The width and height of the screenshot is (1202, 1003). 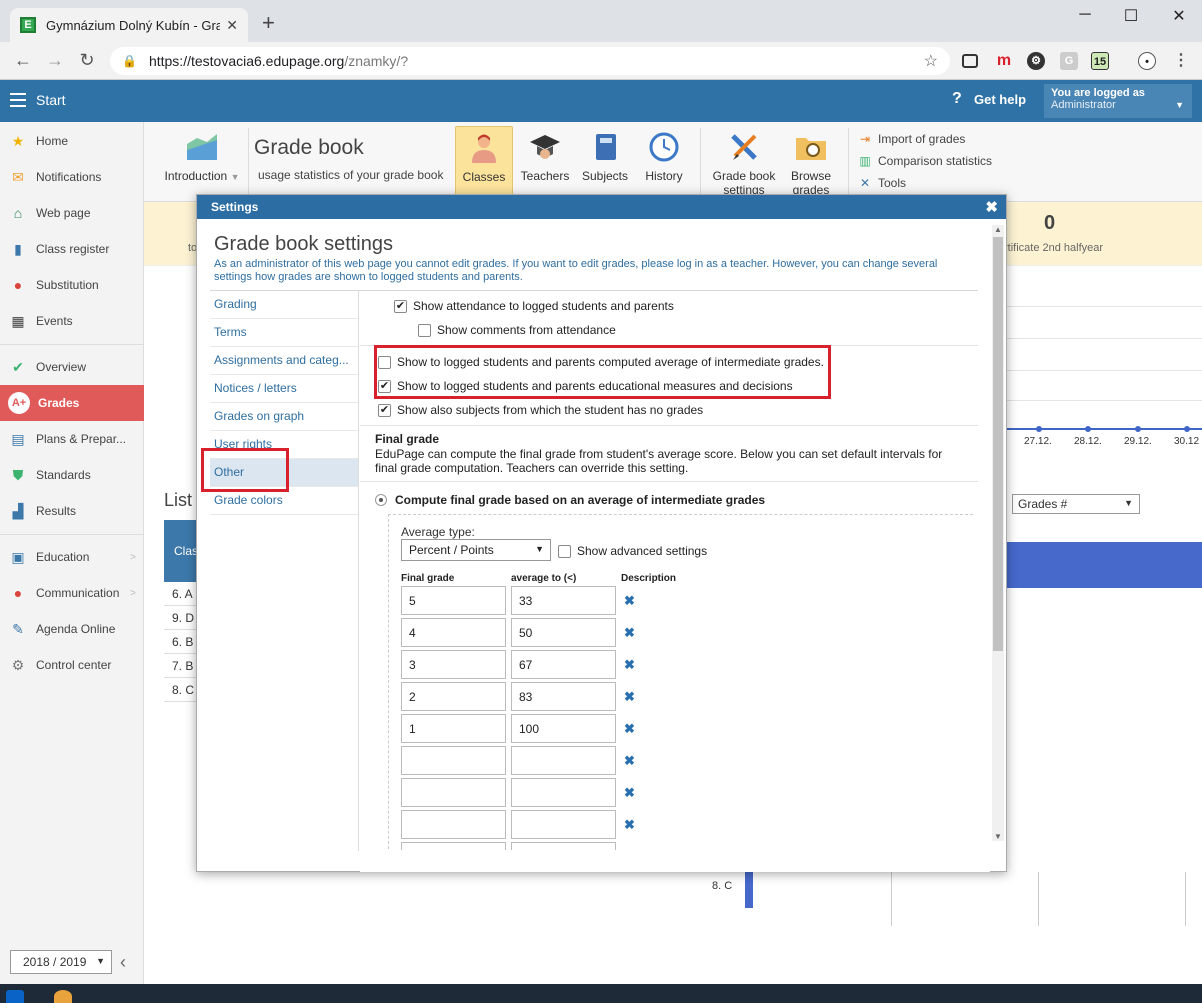 What do you see at coordinates (453, 664) in the screenshot?
I see `final-grade-input: 3` at bounding box center [453, 664].